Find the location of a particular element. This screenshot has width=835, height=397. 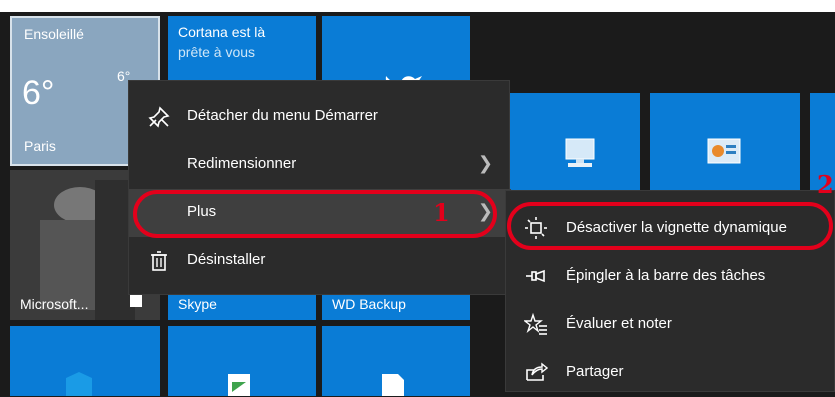

empty-area is located at coordinates (656, 51).